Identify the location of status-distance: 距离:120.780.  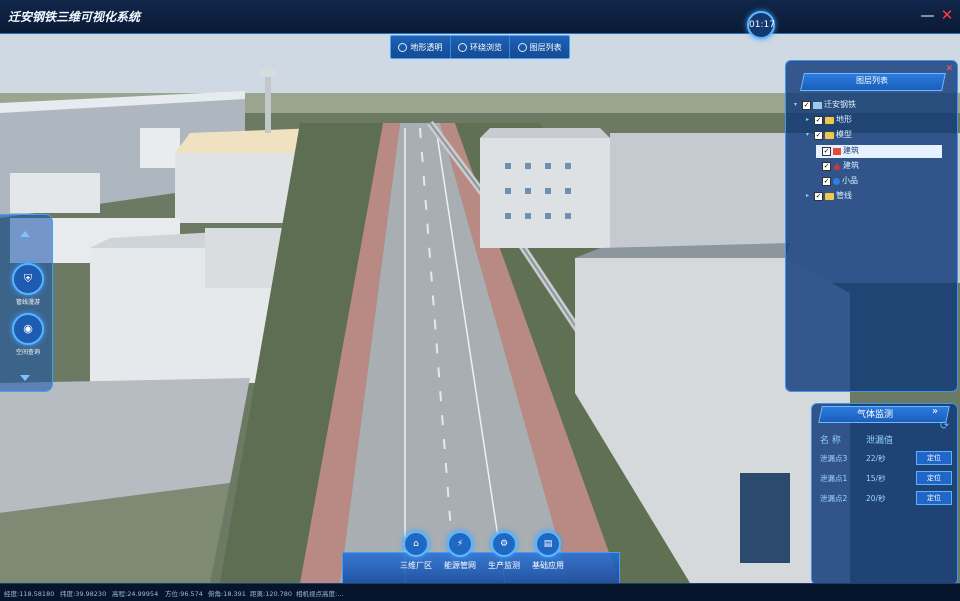
(271, 594).